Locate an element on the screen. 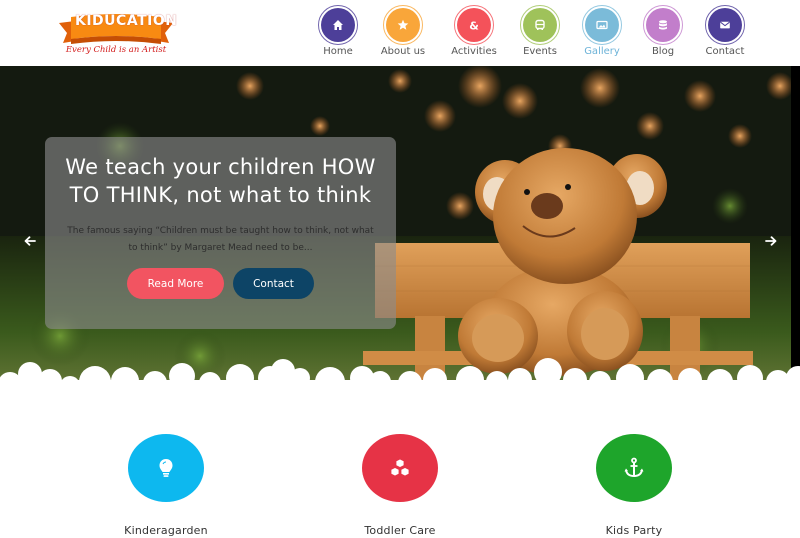 Image resolution: width=800 pixels, height=538 pixels. lightbulb-icon is located at coordinates (166, 468).